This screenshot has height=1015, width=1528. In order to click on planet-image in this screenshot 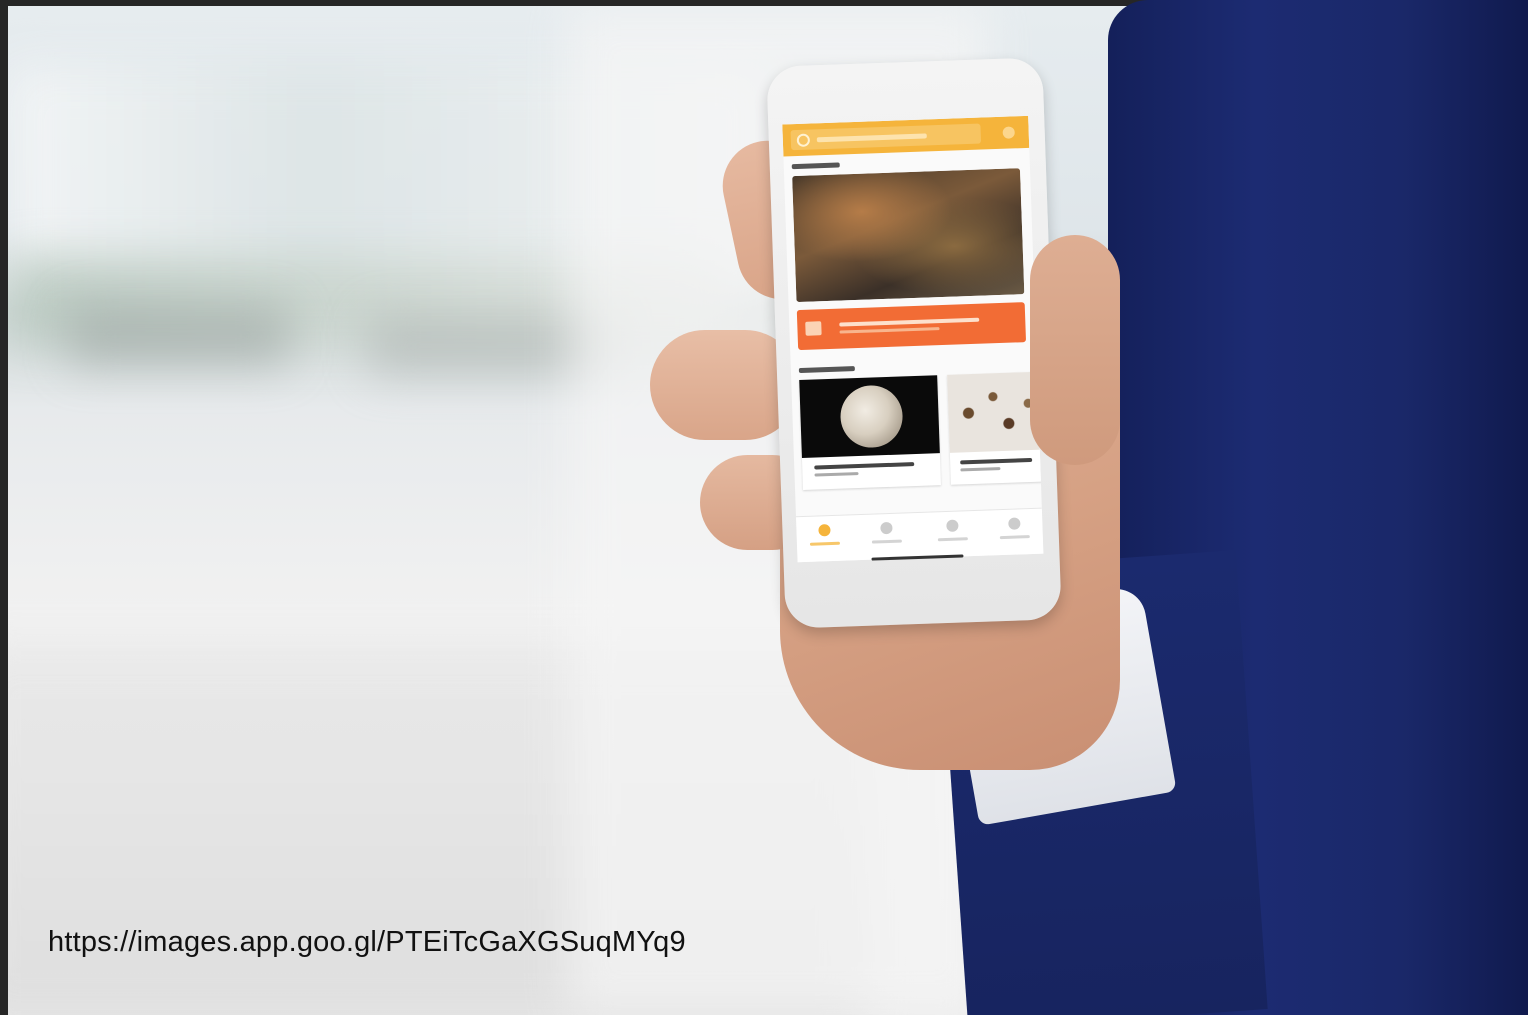, I will do `click(871, 416)`.